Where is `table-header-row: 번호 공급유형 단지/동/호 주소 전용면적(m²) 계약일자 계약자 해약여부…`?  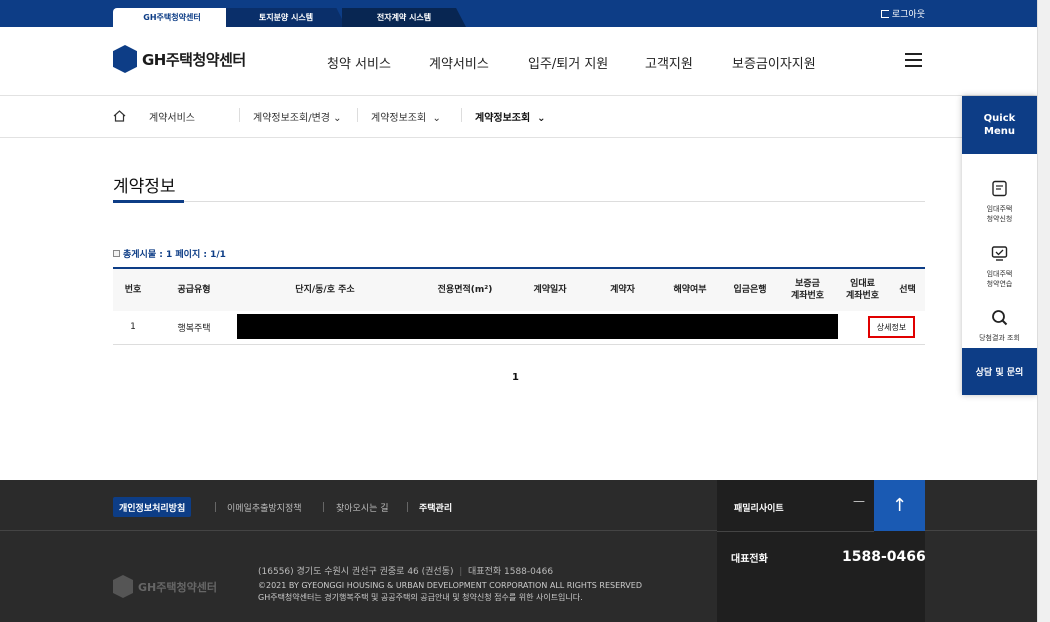
table-header-row: 번호 공급유형 단지/동/호 주소 전용면적(m²) 계약일자 계약자 해약여부… is located at coordinates (519, 289).